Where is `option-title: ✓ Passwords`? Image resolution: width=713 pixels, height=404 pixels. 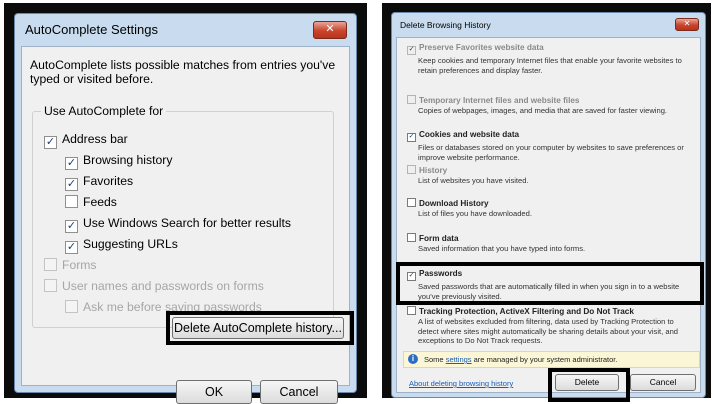
option-title: ✓ Passwords is located at coordinates (548, 275).